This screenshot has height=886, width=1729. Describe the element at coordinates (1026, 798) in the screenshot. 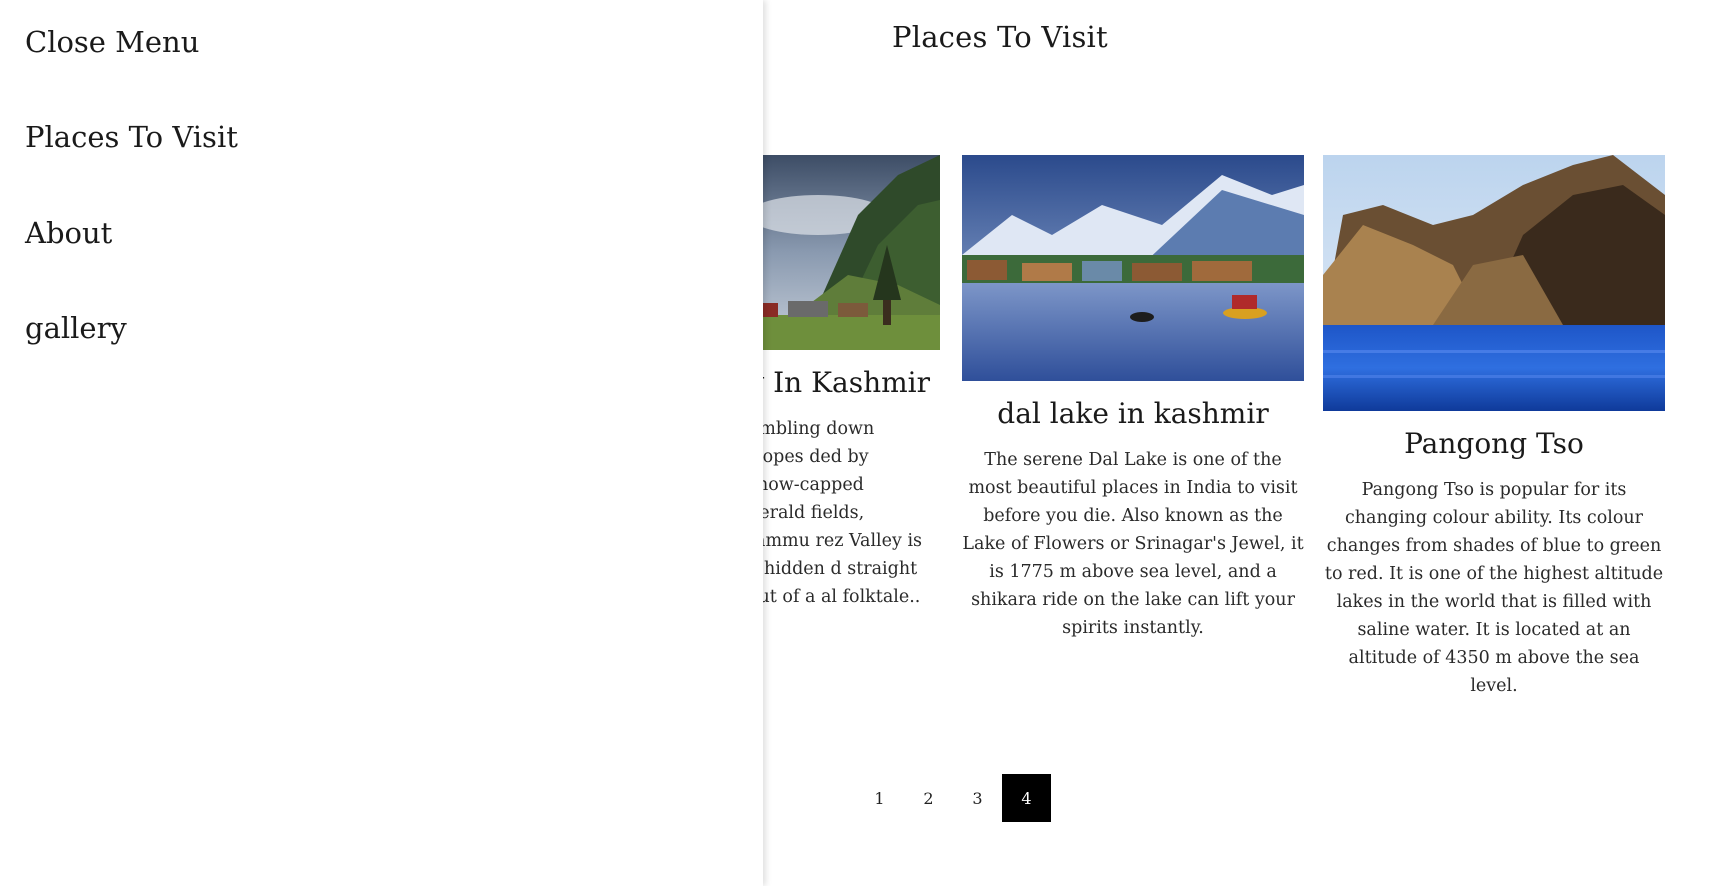

I see `page-button-4-active: 4` at that location.